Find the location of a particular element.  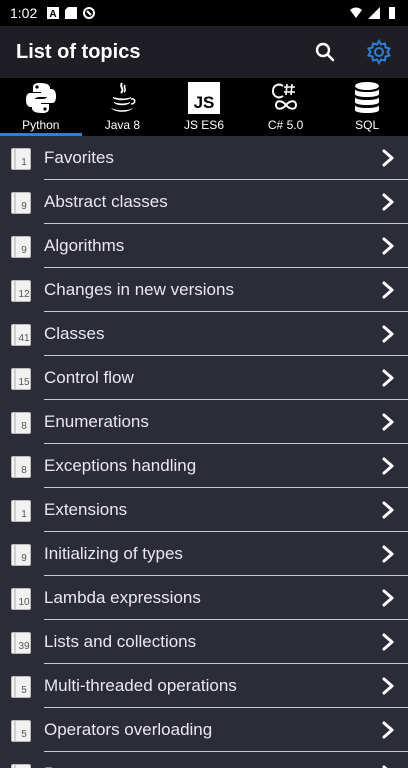

topic-label: Exceptions handling is located at coordinates (120, 465).